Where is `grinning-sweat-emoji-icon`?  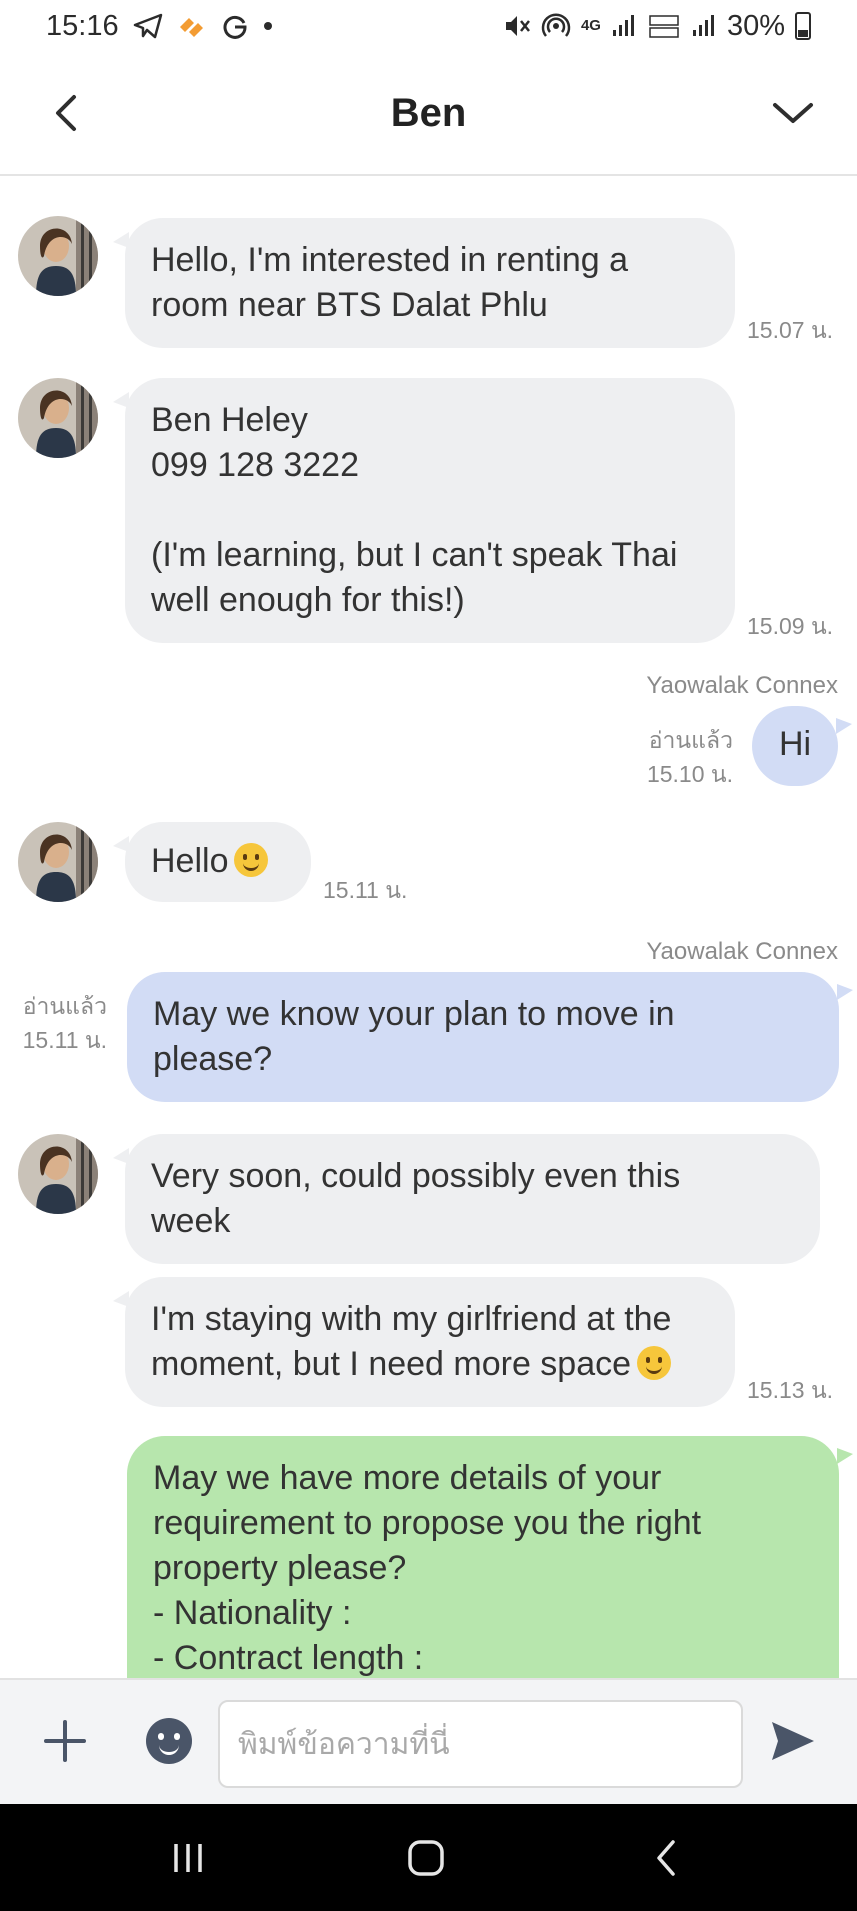 grinning-sweat-emoji-icon is located at coordinates (654, 1363).